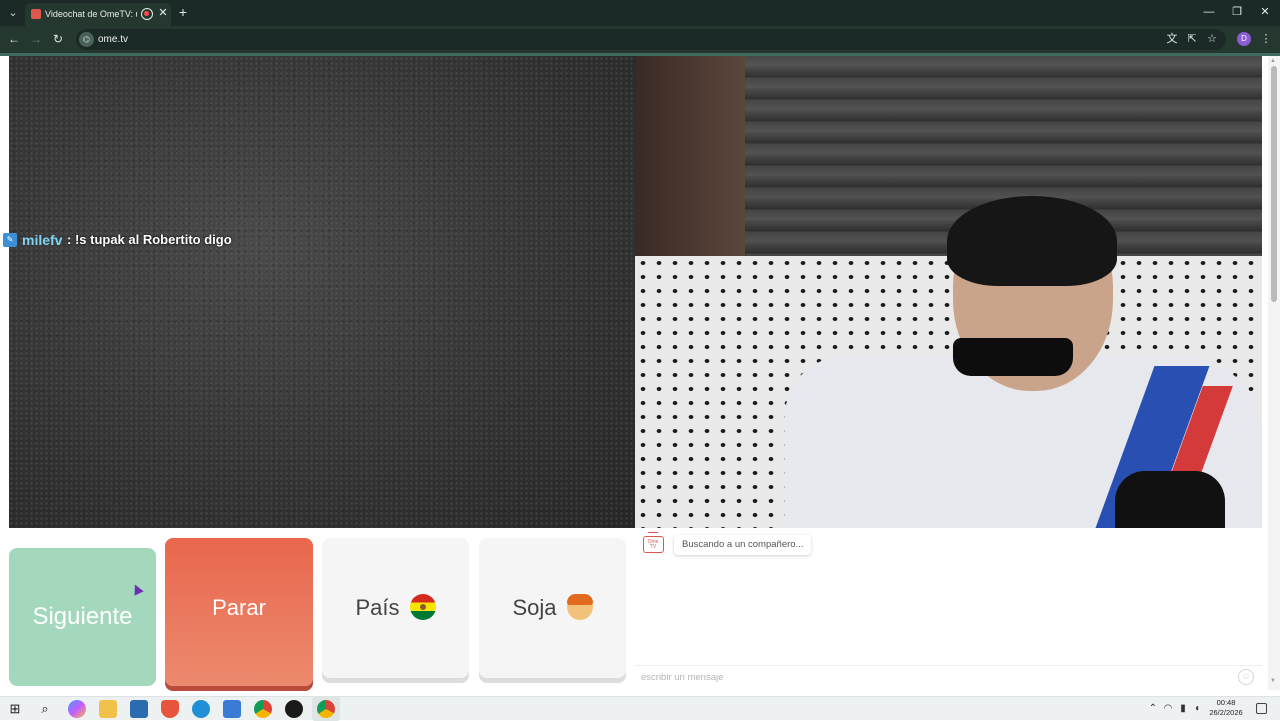 The image size is (1280, 721). Describe the element at coordinates (1261, 708) in the screenshot. I see `notification-icon` at that location.